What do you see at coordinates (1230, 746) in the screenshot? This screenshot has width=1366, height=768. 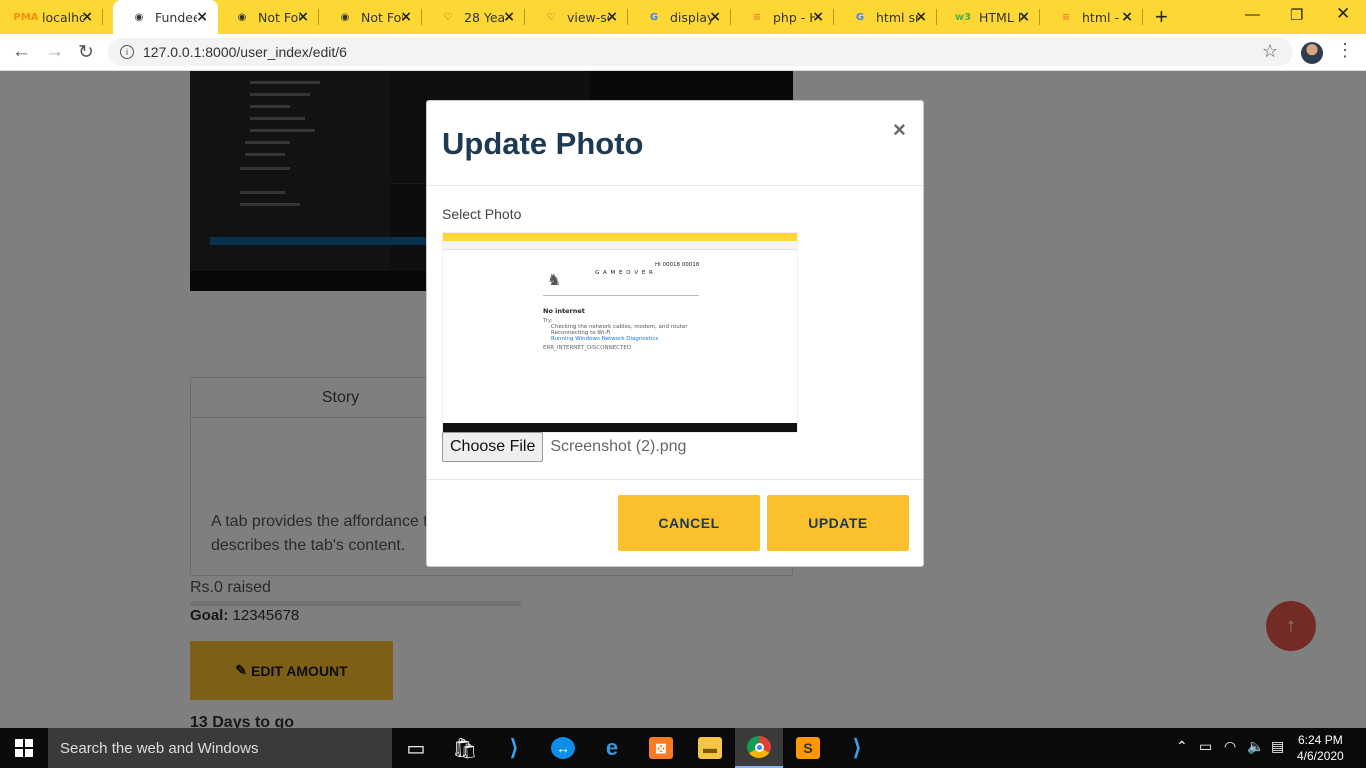 I see `wifi-icon: ◠` at bounding box center [1230, 746].